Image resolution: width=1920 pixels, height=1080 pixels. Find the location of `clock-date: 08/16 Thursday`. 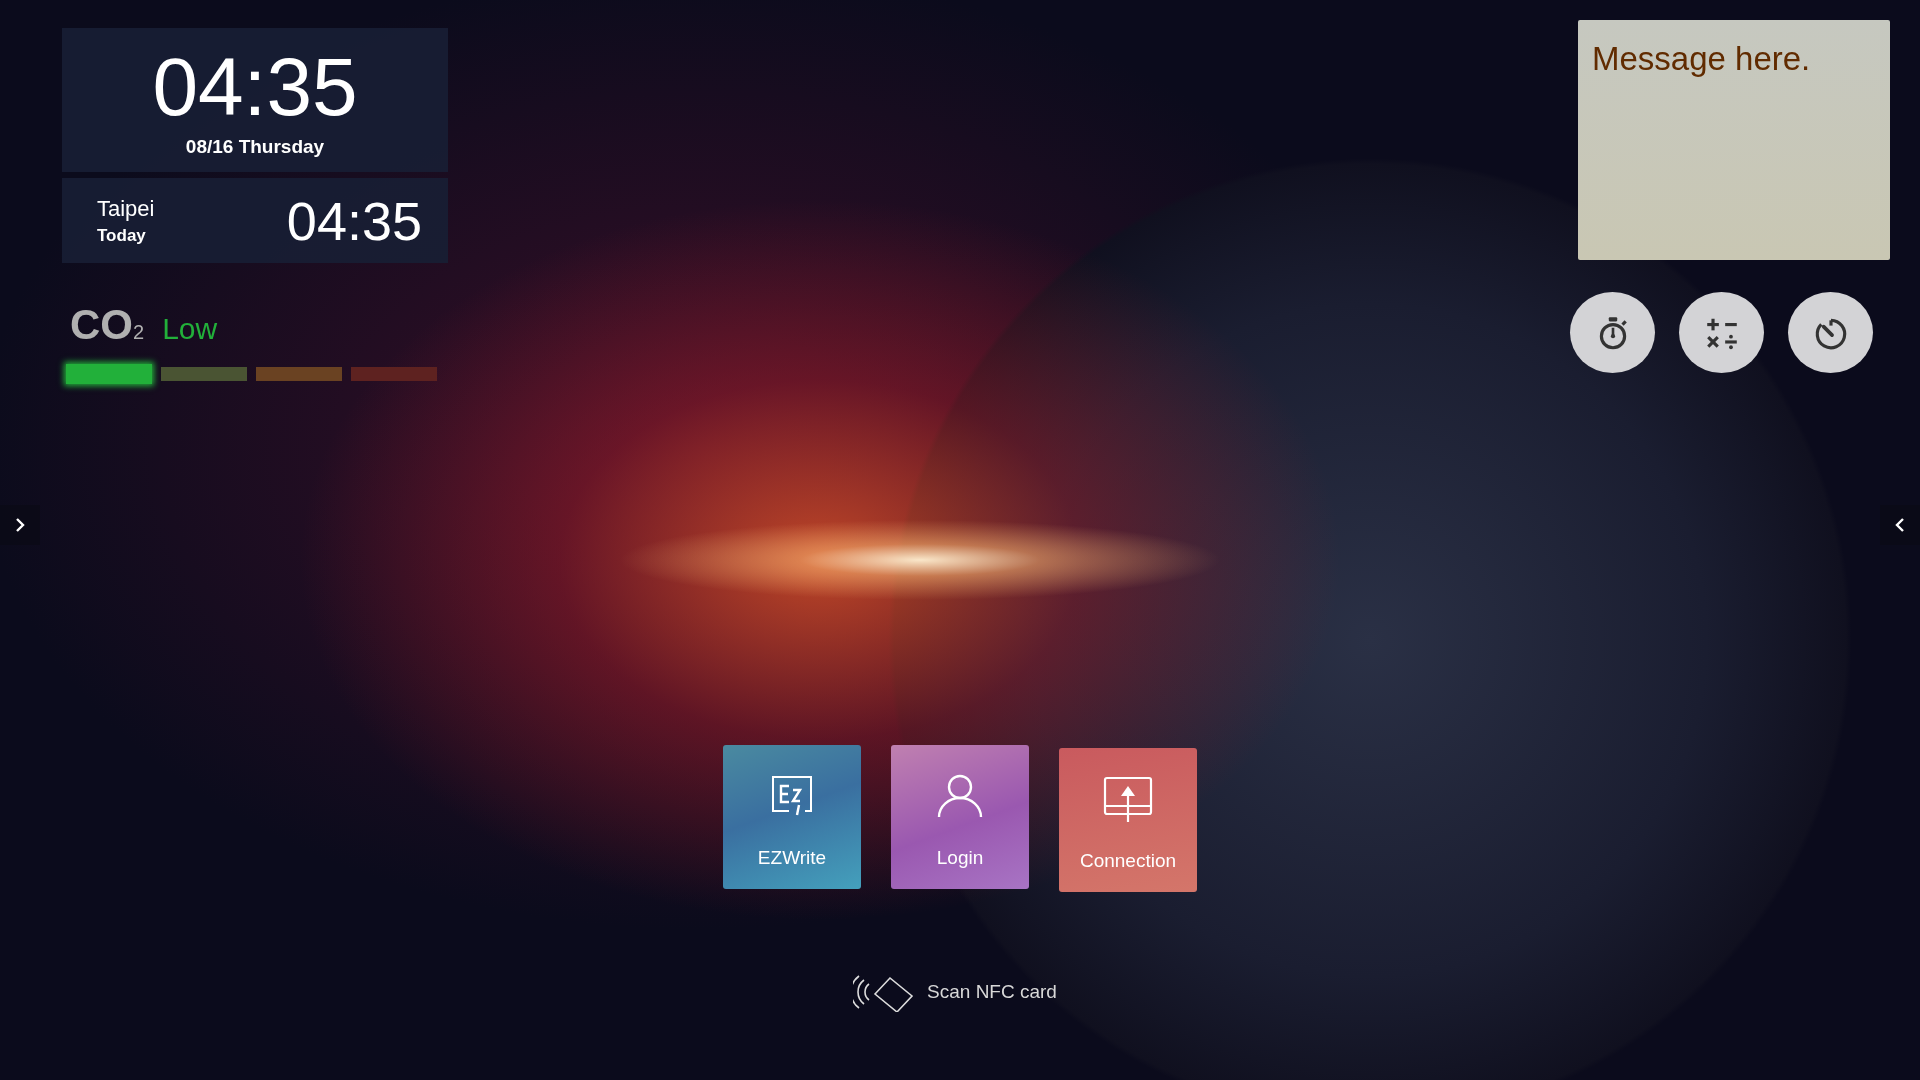

clock-date: 08/16 Thursday is located at coordinates (255, 147).